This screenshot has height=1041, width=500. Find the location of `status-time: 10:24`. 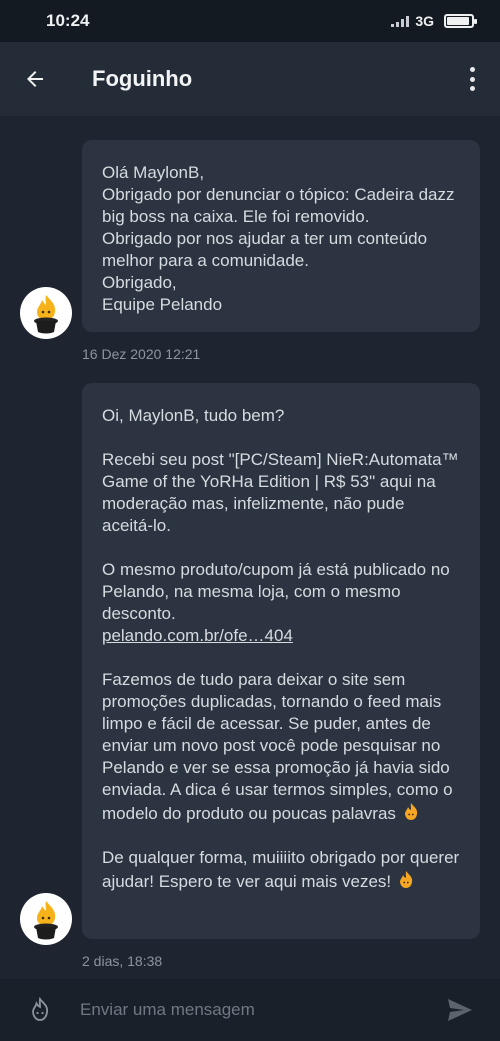

status-time: 10:24 is located at coordinates (68, 20).